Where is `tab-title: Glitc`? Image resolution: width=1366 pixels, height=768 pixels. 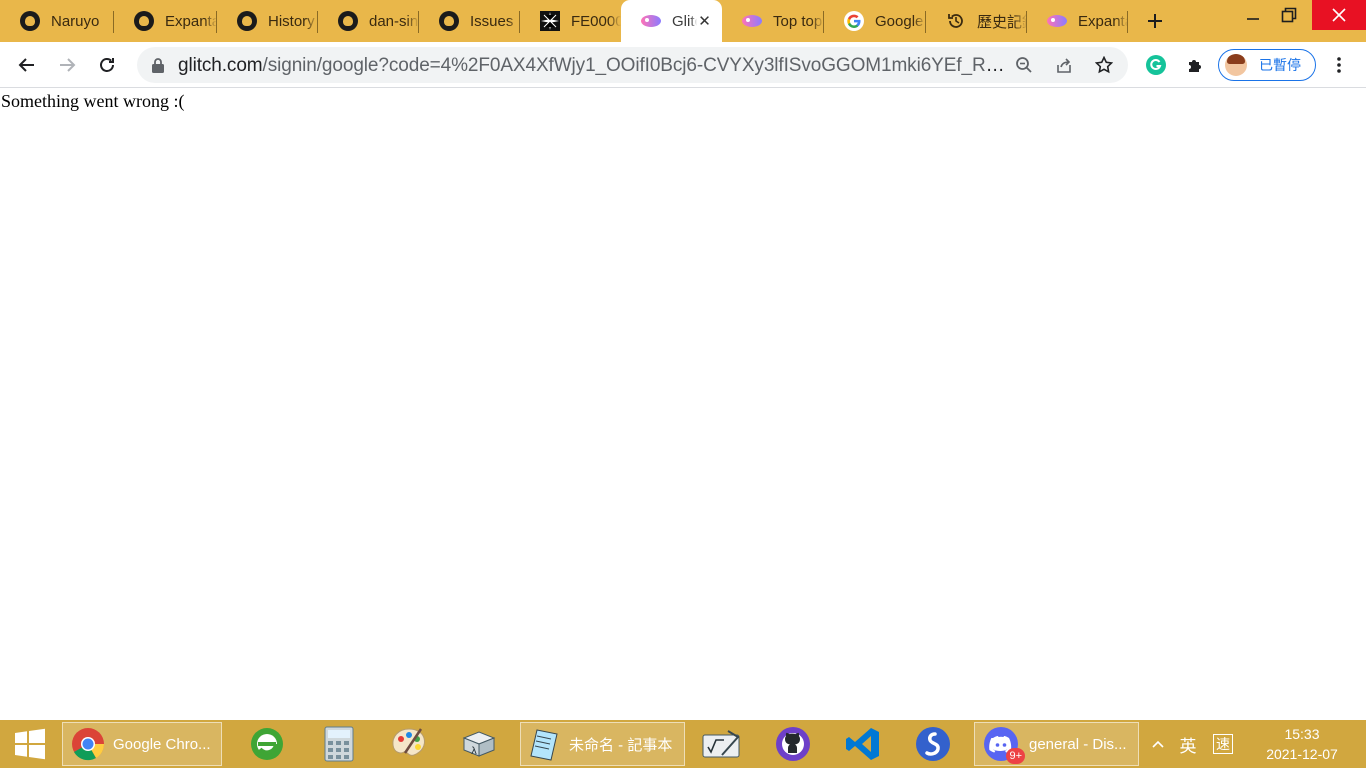
tab-title: Glitc is located at coordinates (684, 21).